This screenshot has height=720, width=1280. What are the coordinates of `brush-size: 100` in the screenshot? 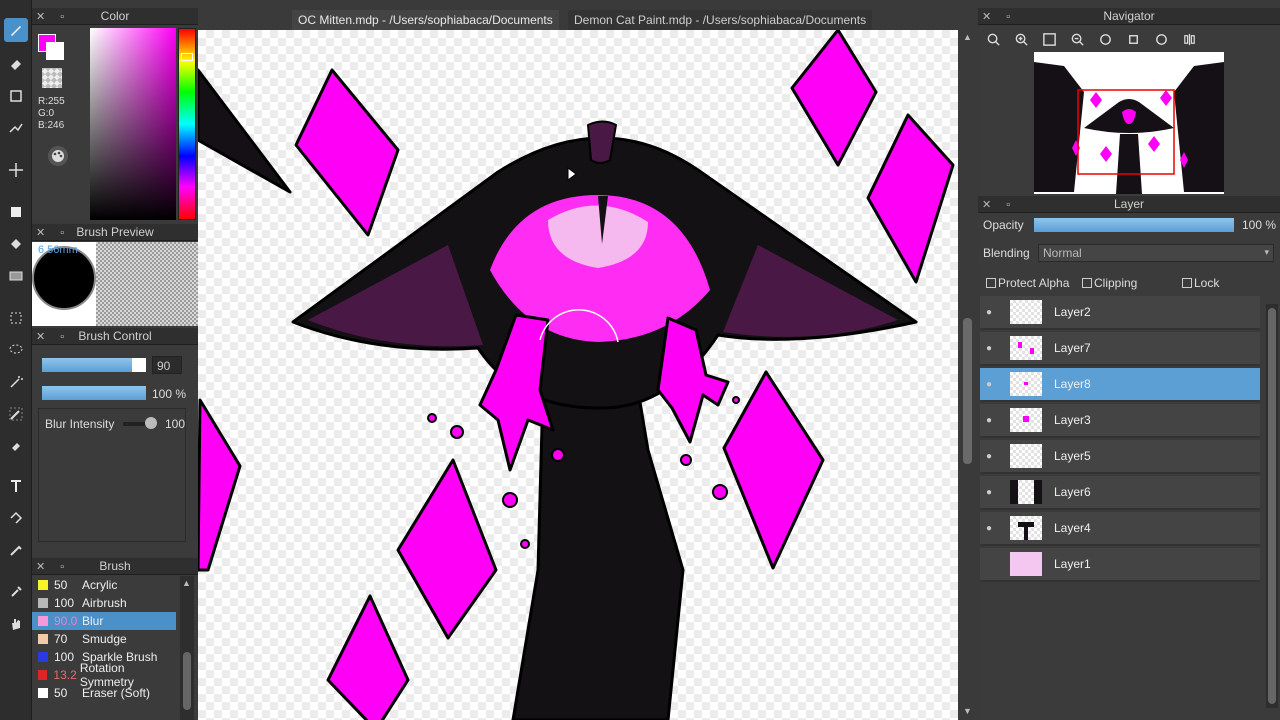 It's located at (64, 603).